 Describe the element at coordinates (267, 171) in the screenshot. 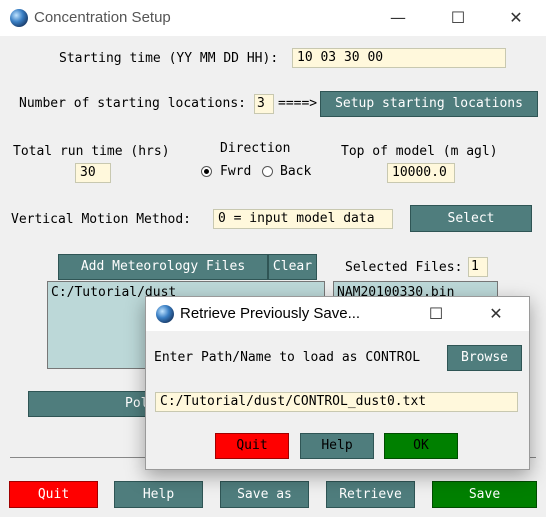

I see `back-radio` at that location.